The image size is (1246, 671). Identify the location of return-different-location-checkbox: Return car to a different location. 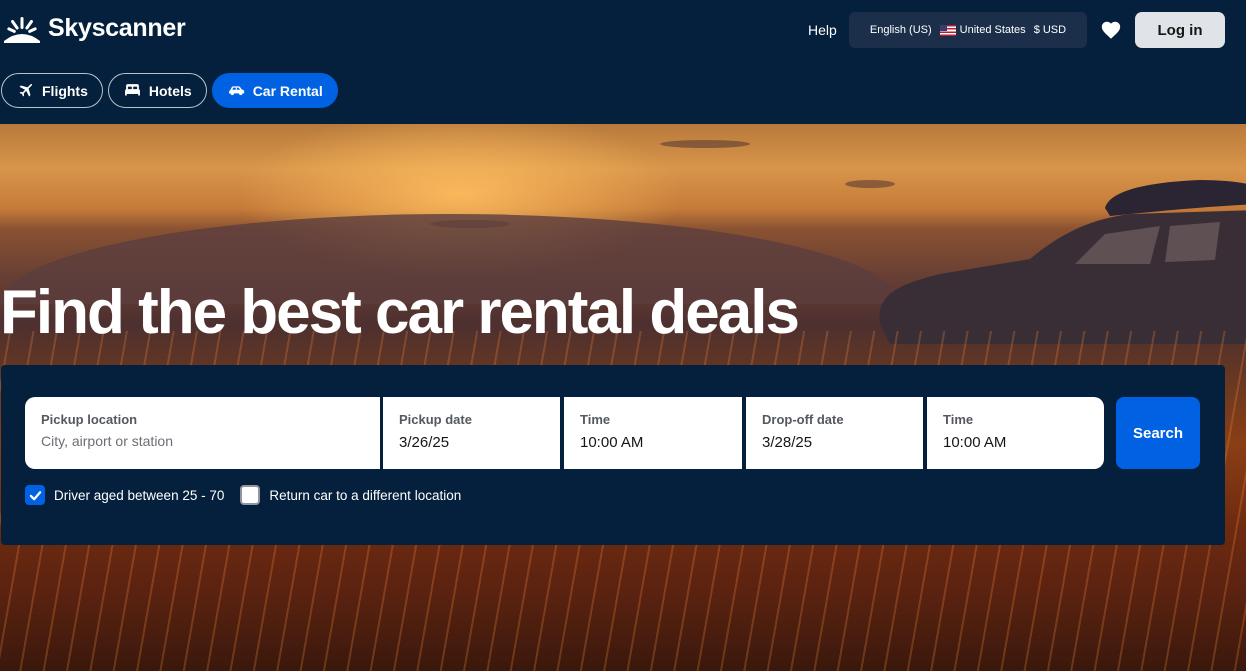
(350, 495).